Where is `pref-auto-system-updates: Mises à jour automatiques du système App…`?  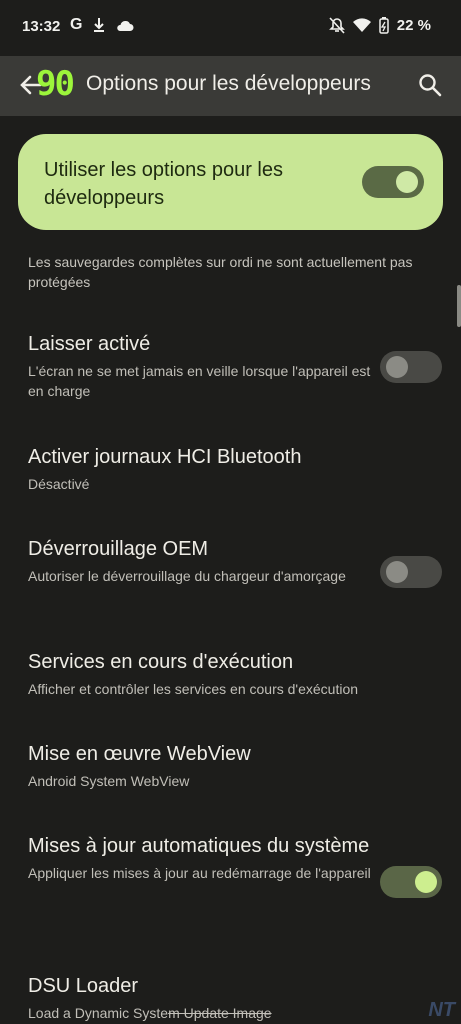
pref-auto-system-updates: Mises à jour automatiques du système App… is located at coordinates (208, 857).